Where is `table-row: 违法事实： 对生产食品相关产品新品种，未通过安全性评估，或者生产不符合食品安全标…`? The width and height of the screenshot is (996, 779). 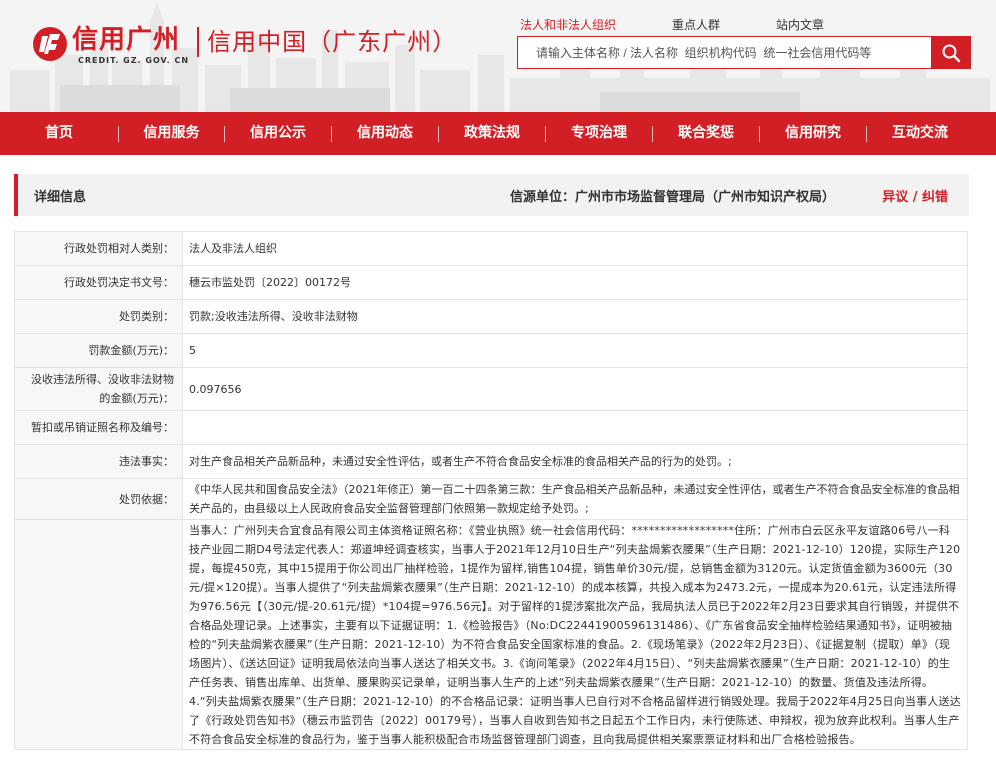 table-row: 违法事实： 对生产食品相关产品新品种，未通过安全性评估，或者生产不符合食品安全标… is located at coordinates (491, 461).